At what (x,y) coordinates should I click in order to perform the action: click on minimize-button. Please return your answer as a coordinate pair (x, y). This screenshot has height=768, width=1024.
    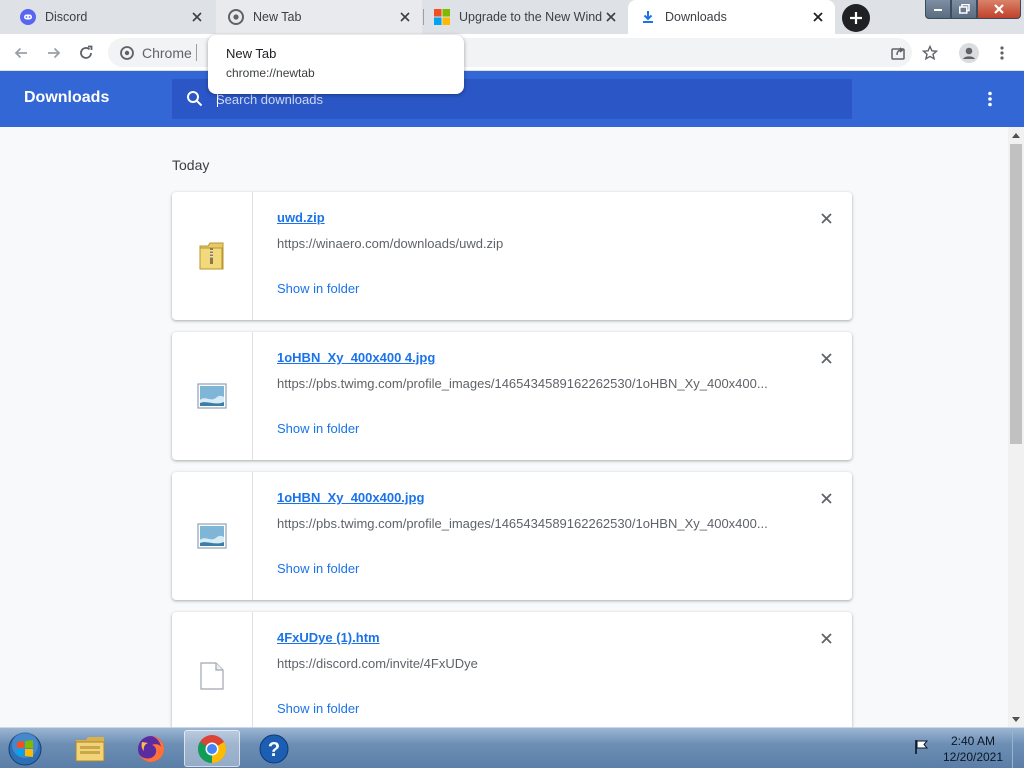
    Looking at the image, I should click on (938, 9).